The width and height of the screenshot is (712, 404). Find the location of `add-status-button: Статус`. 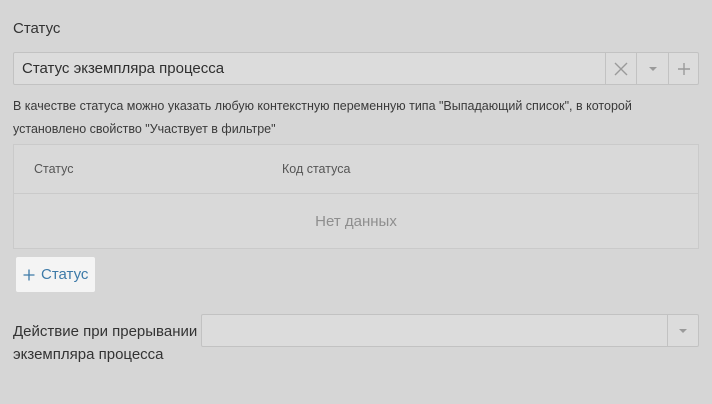

add-status-button: Статус is located at coordinates (55, 274).